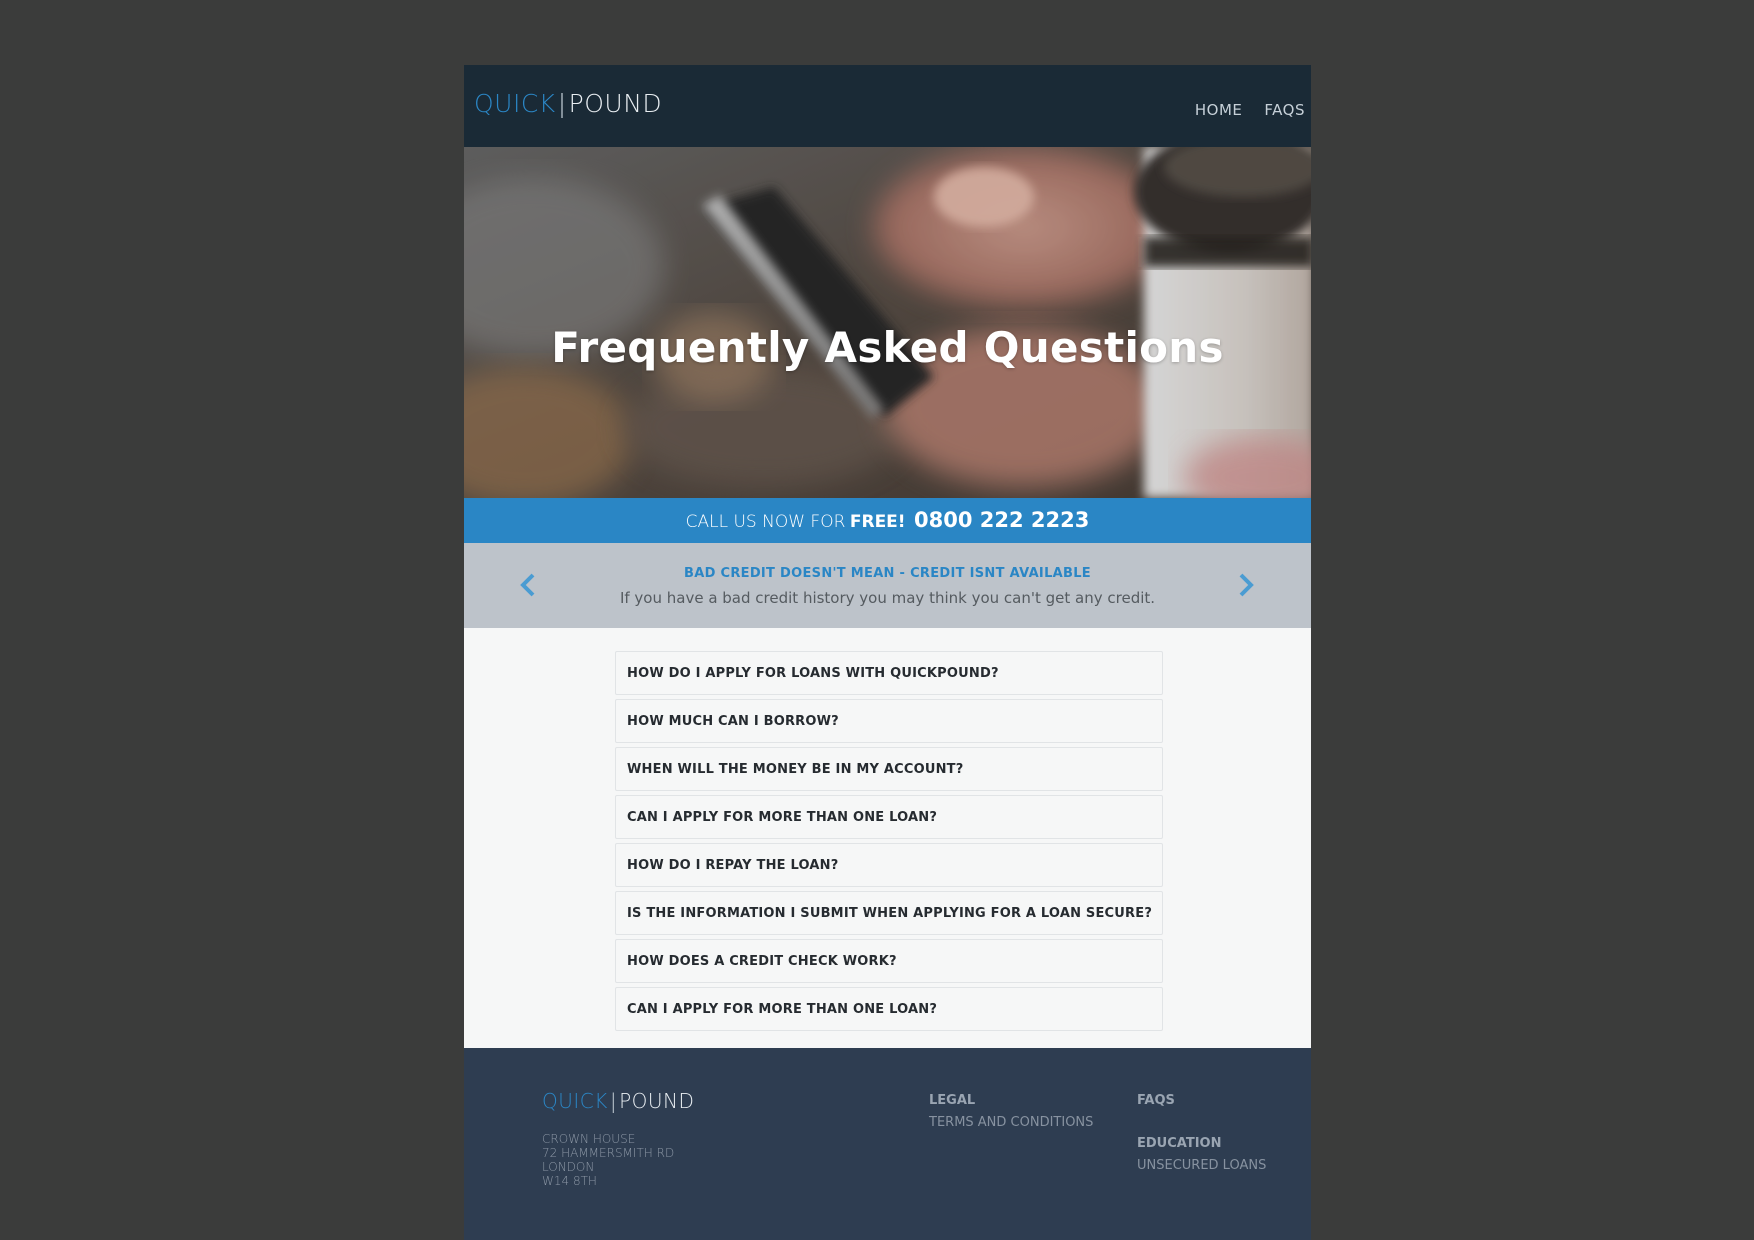 The image size is (1754, 1240). Describe the element at coordinates (1201, 1165) in the screenshot. I see `footer-unsecured-loans-link: UNSECURED LOANS` at that location.